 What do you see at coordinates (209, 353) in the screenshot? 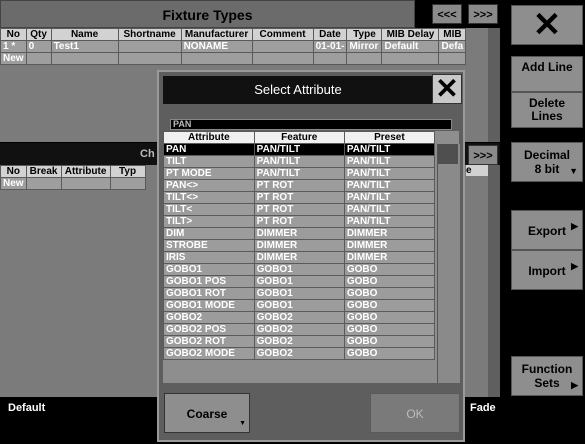
I see `attribute-name: GOBO2 MODE` at bounding box center [209, 353].